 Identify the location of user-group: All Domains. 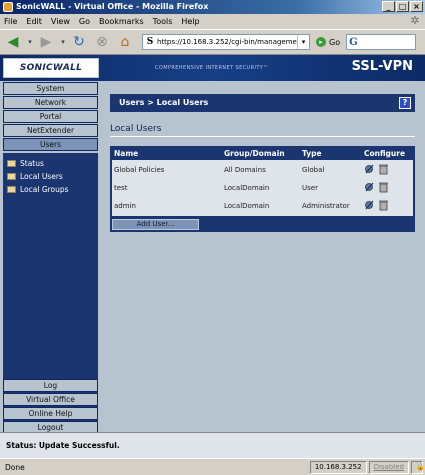
(245, 170).